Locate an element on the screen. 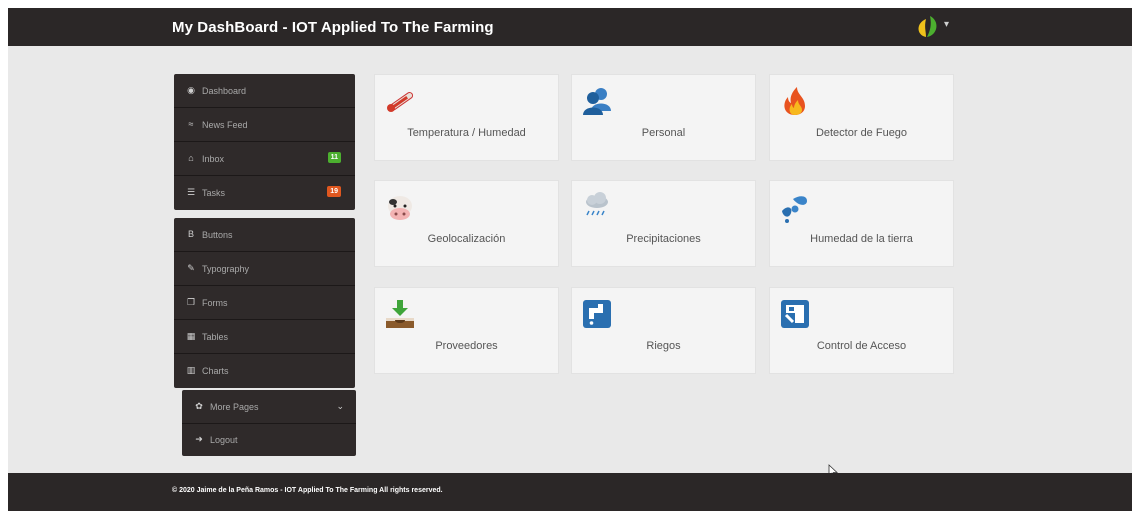 The image size is (1134, 517). bold-icon: B is located at coordinates (190, 234).